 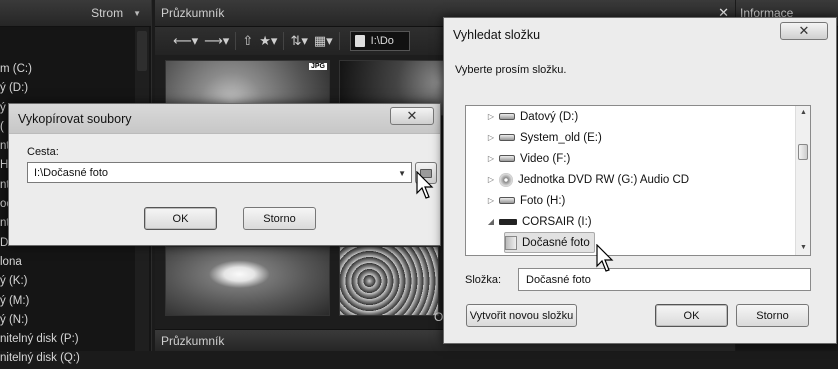 I want to click on tree-item: lona, so click(x=75, y=262).